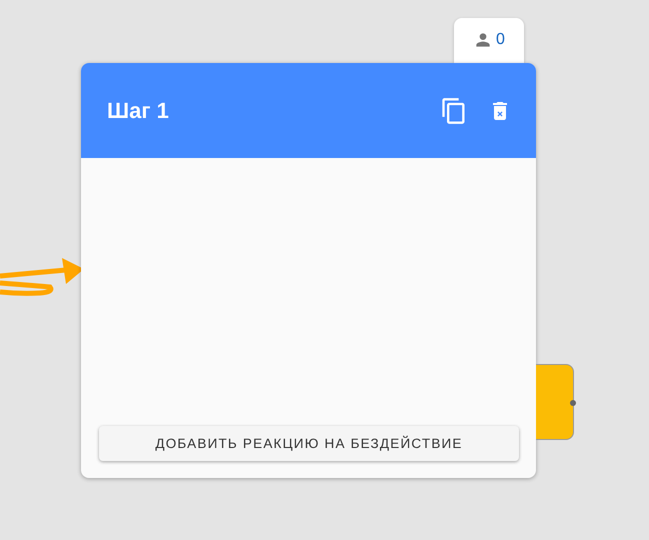 This screenshot has height=540, width=649. I want to click on connector-dot, so click(573, 403).